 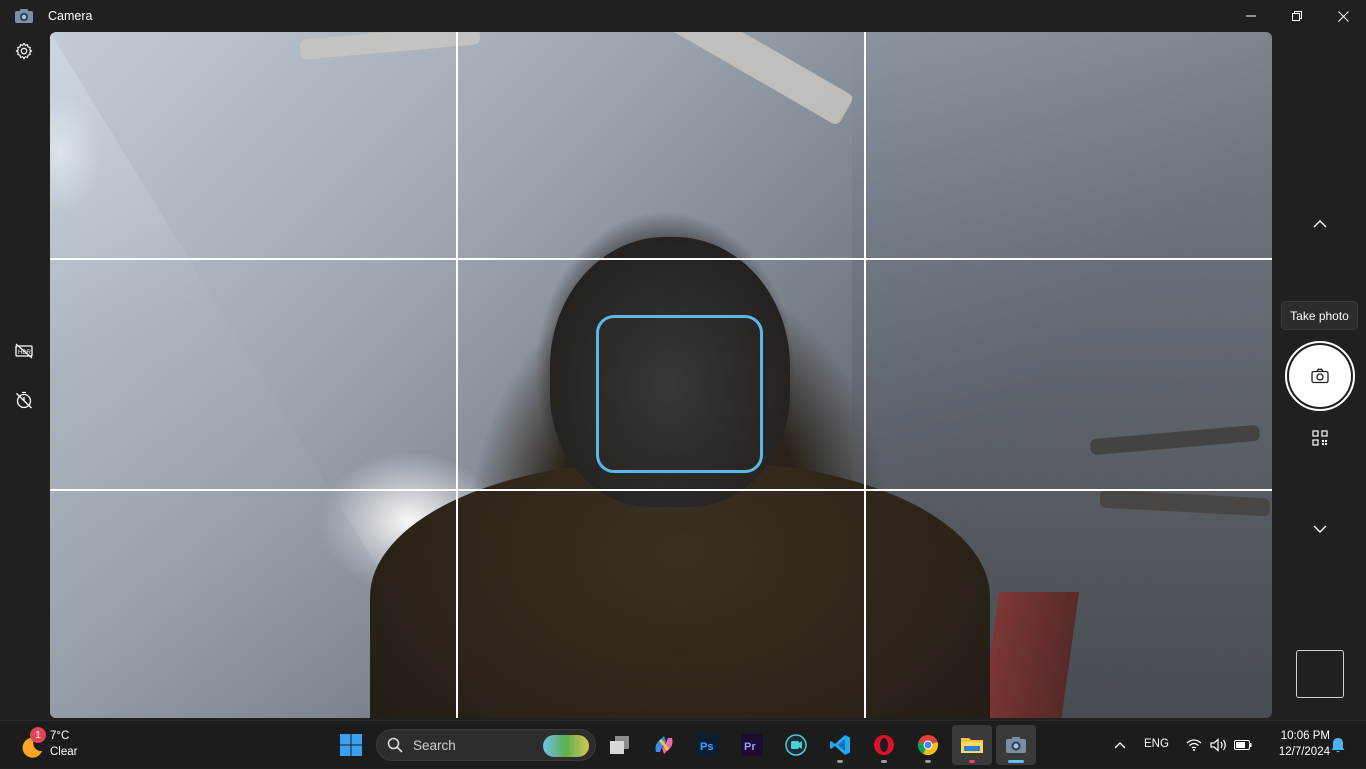 What do you see at coordinates (434, 745) in the screenshot?
I see `search-label: Search` at bounding box center [434, 745].